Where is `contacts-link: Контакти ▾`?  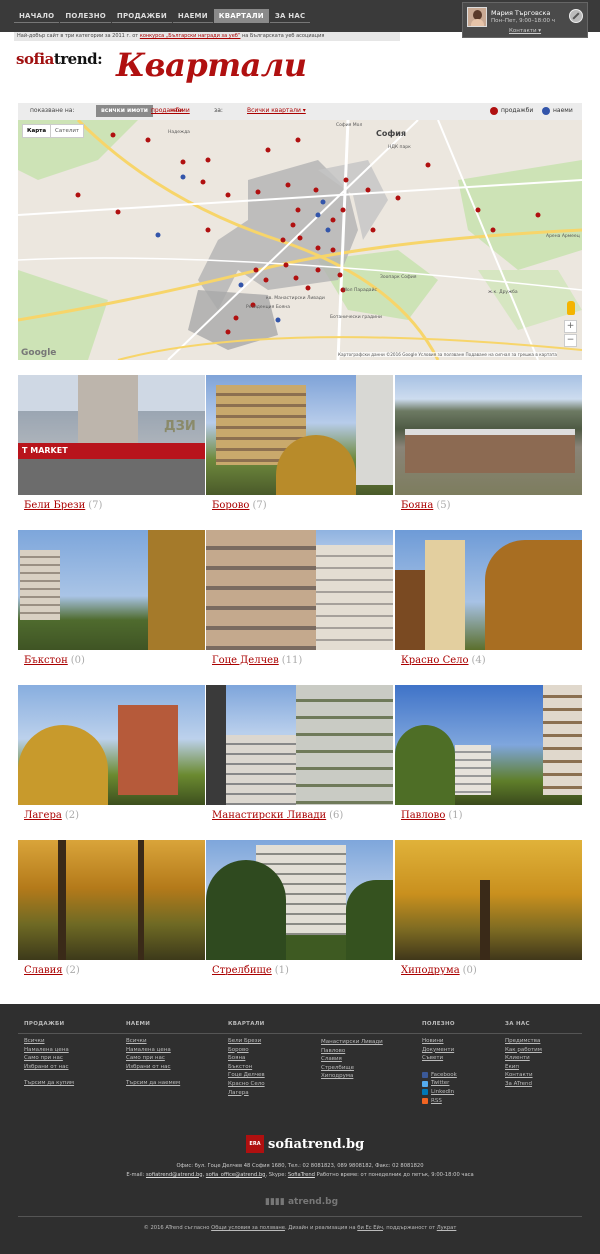
contacts-link: Контакти ▾ is located at coordinates (525, 31).